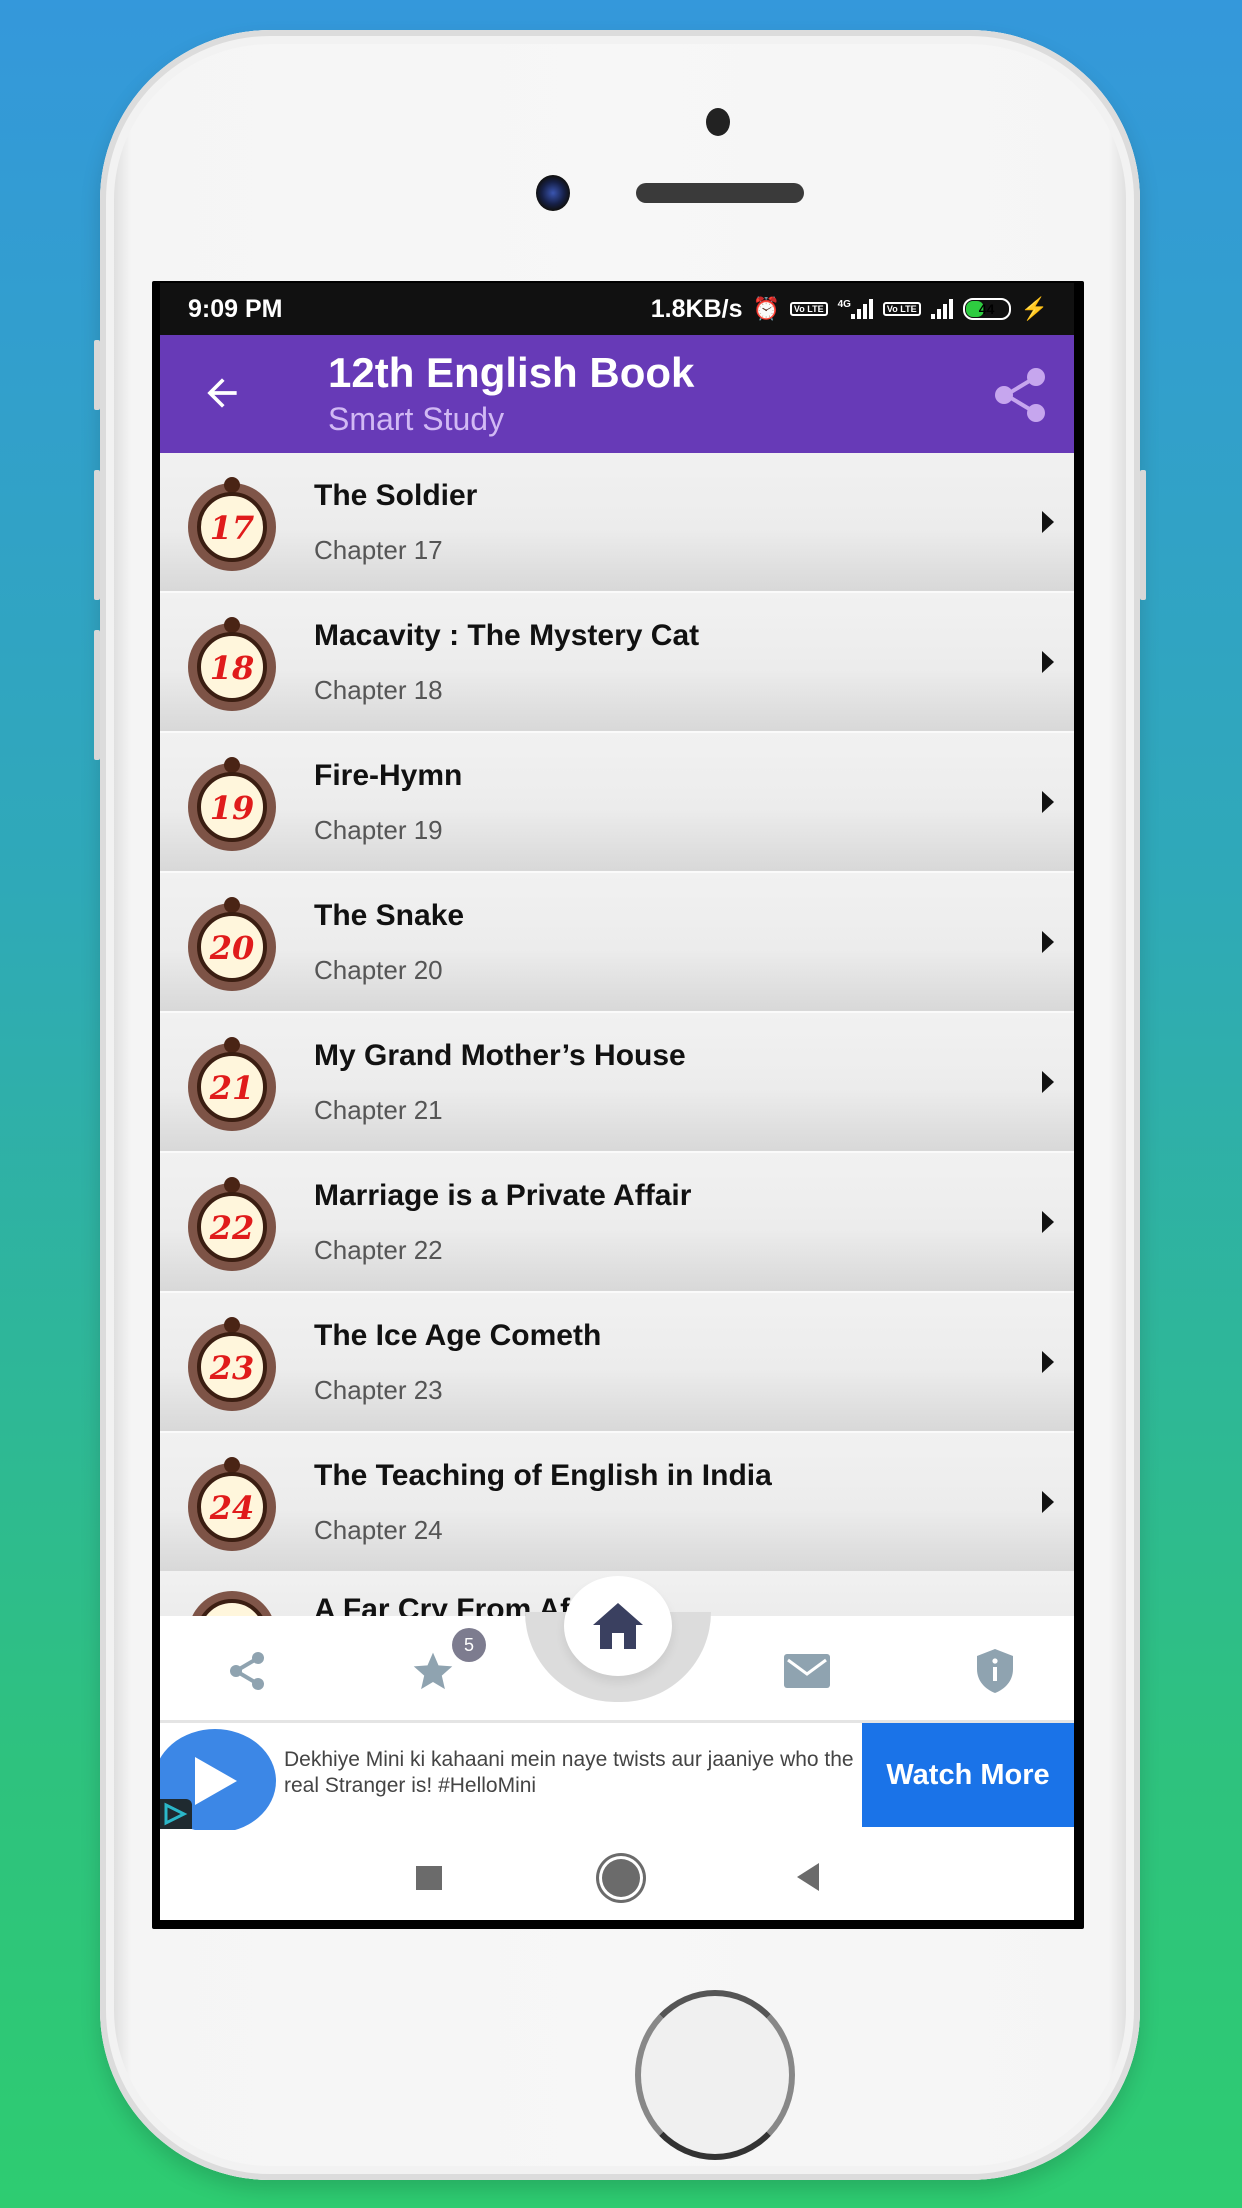 The image size is (1242, 2208). I want to click on list-item: 19 Fire-Hymn Chapter 19, so click(617, 803).